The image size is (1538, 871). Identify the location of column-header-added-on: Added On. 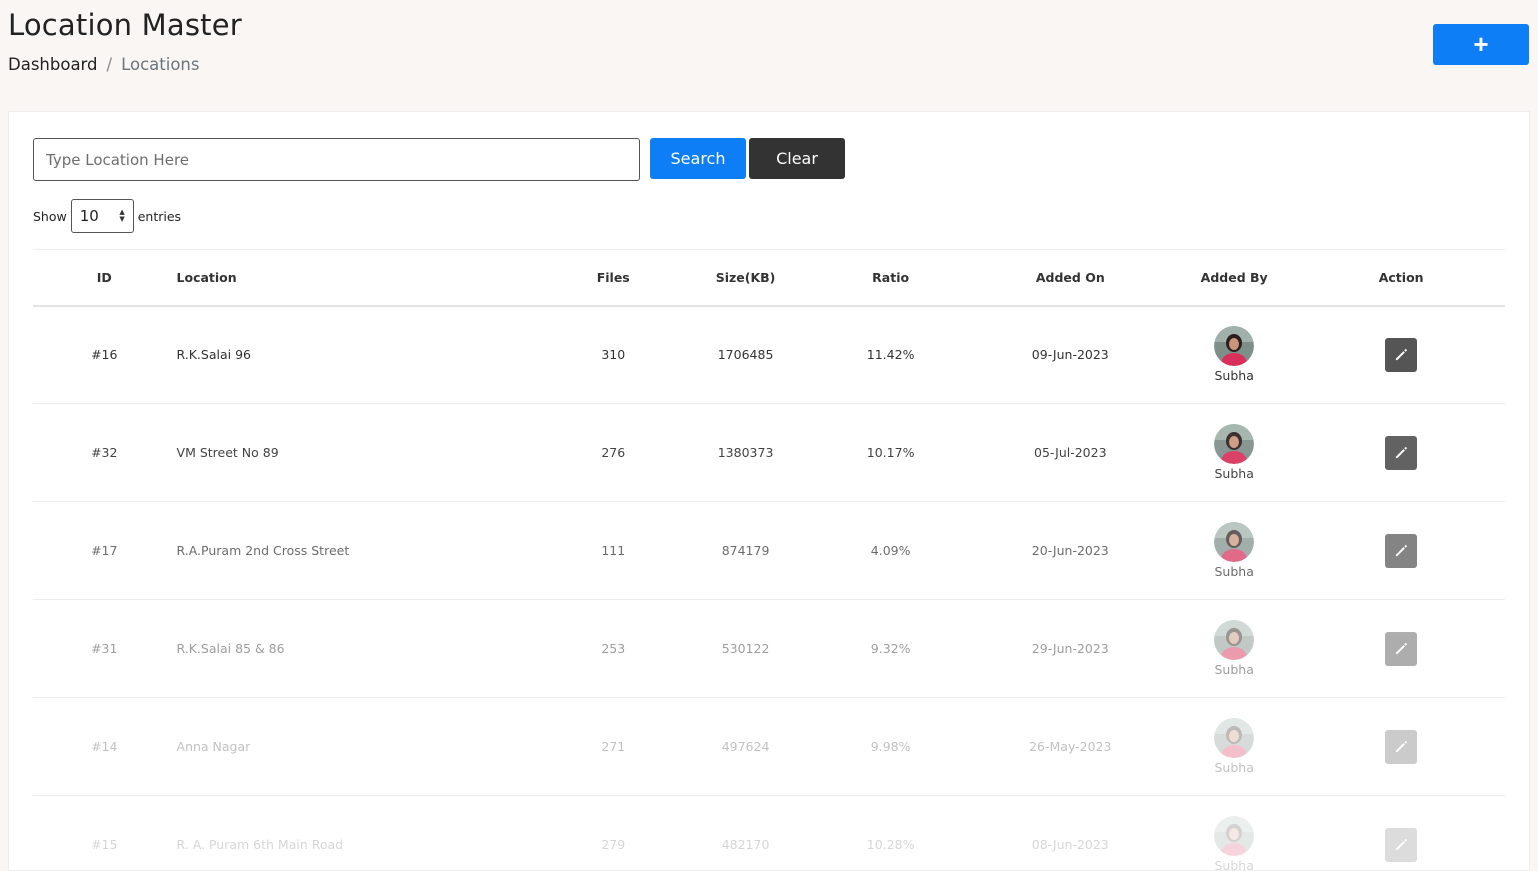
(1071, 278).